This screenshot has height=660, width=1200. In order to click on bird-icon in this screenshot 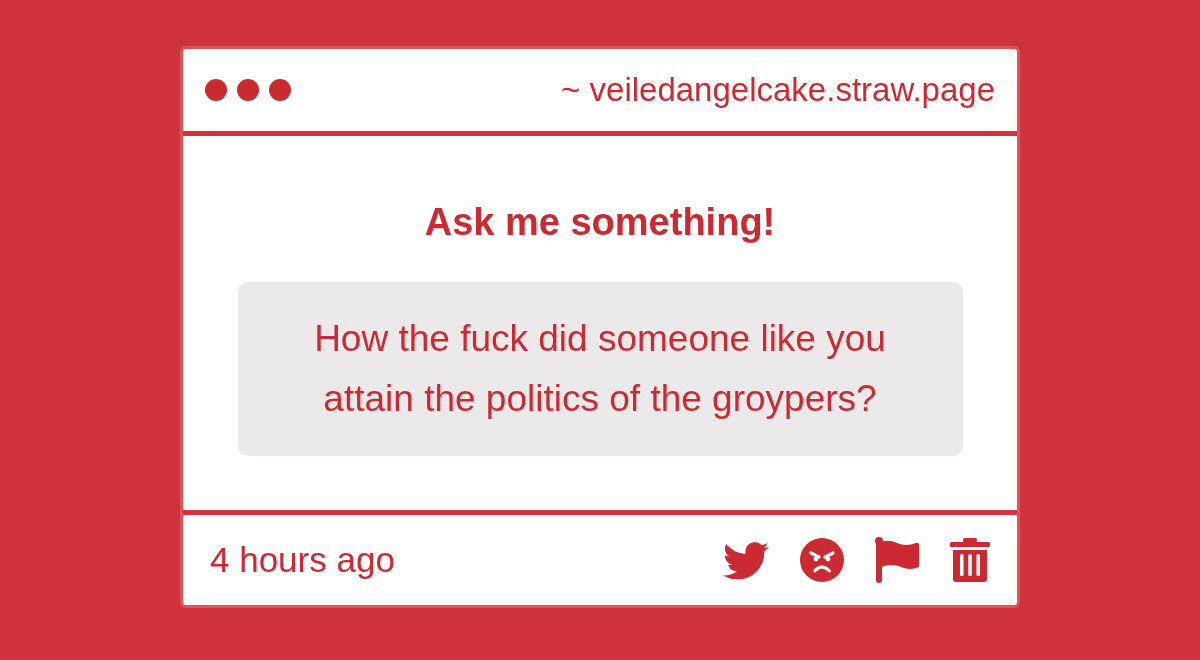, I will do `click(746, 560)`.